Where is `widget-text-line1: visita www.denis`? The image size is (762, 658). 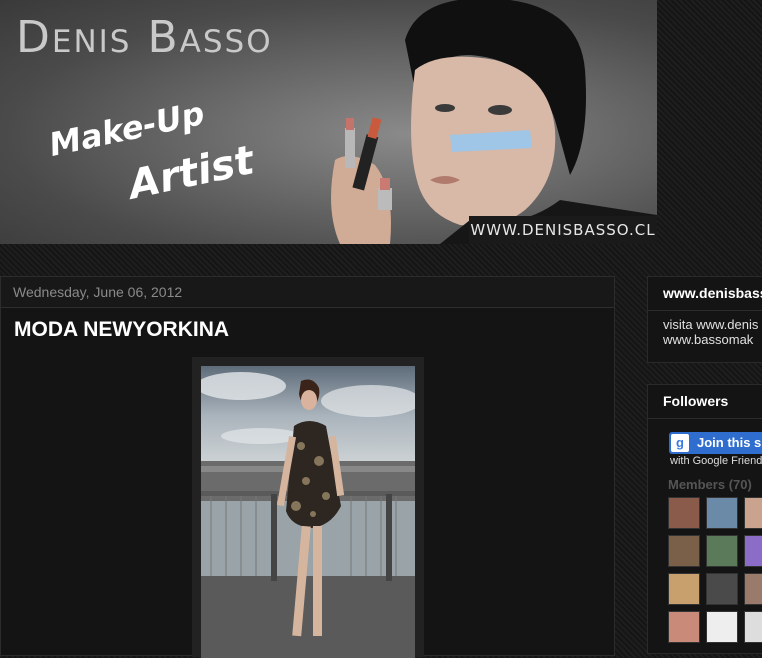
widget-text-line1: visita www.denis is located at coordinates (710, 324).